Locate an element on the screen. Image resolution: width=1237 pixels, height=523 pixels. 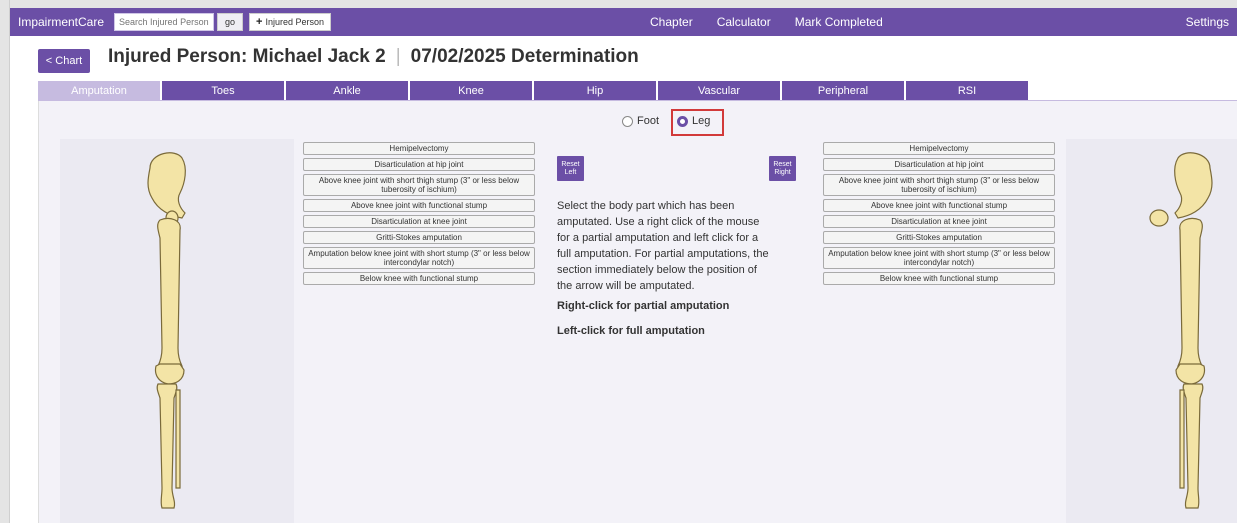
left-tibia-shape is located at coordinates (167, 446).